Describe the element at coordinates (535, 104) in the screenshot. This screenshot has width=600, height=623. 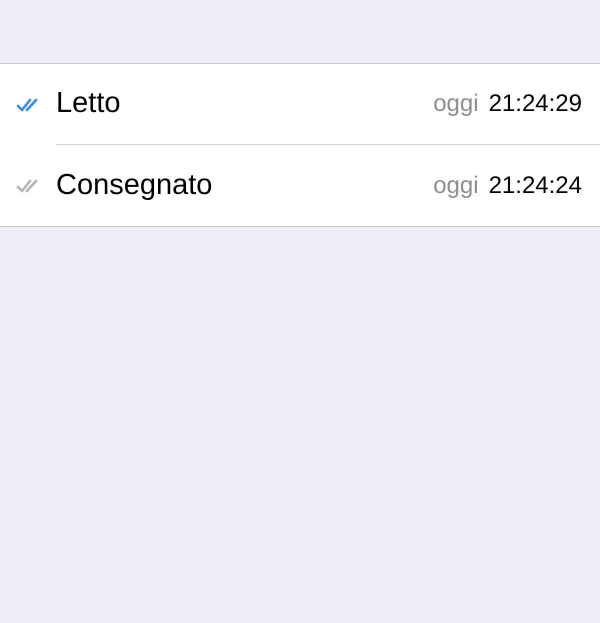
I see `time-label: 21:24:29` at that location.